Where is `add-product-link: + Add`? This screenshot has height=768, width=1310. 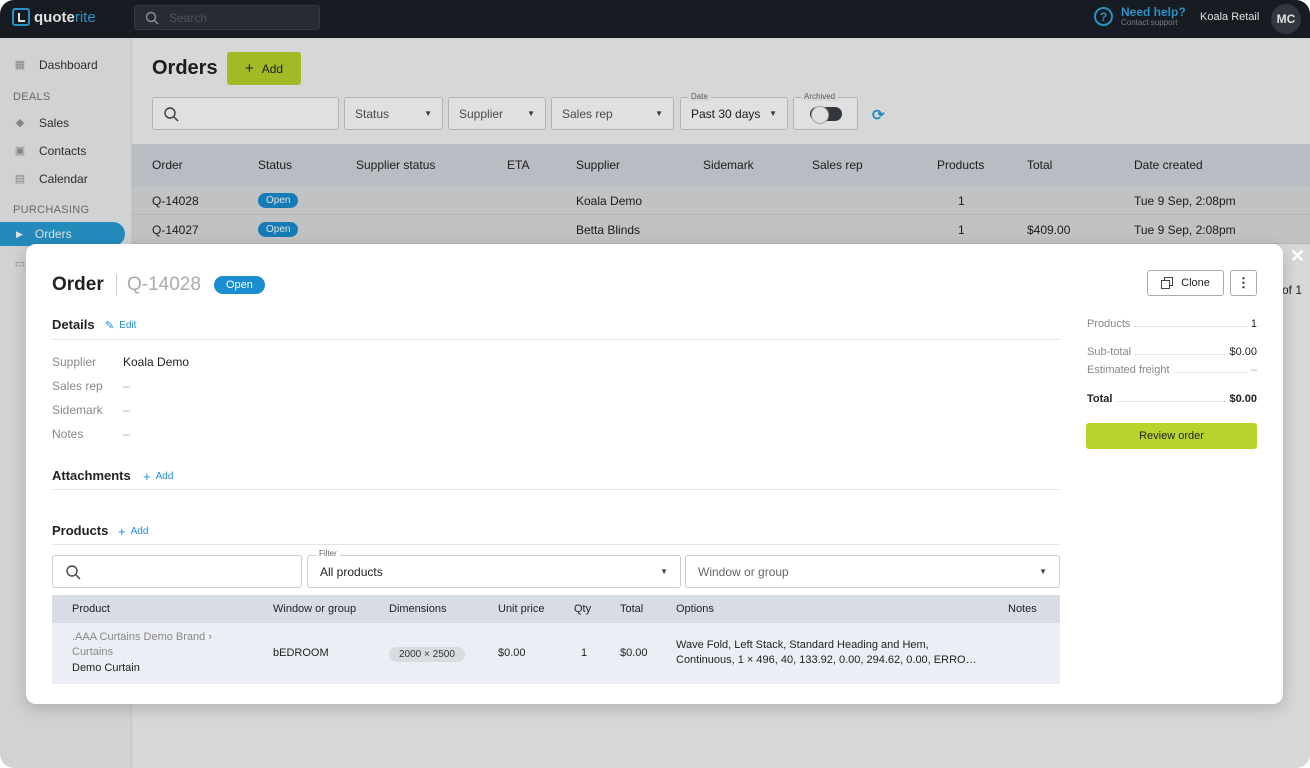
add-product-link: + Add is located at coordinates (133, 531).